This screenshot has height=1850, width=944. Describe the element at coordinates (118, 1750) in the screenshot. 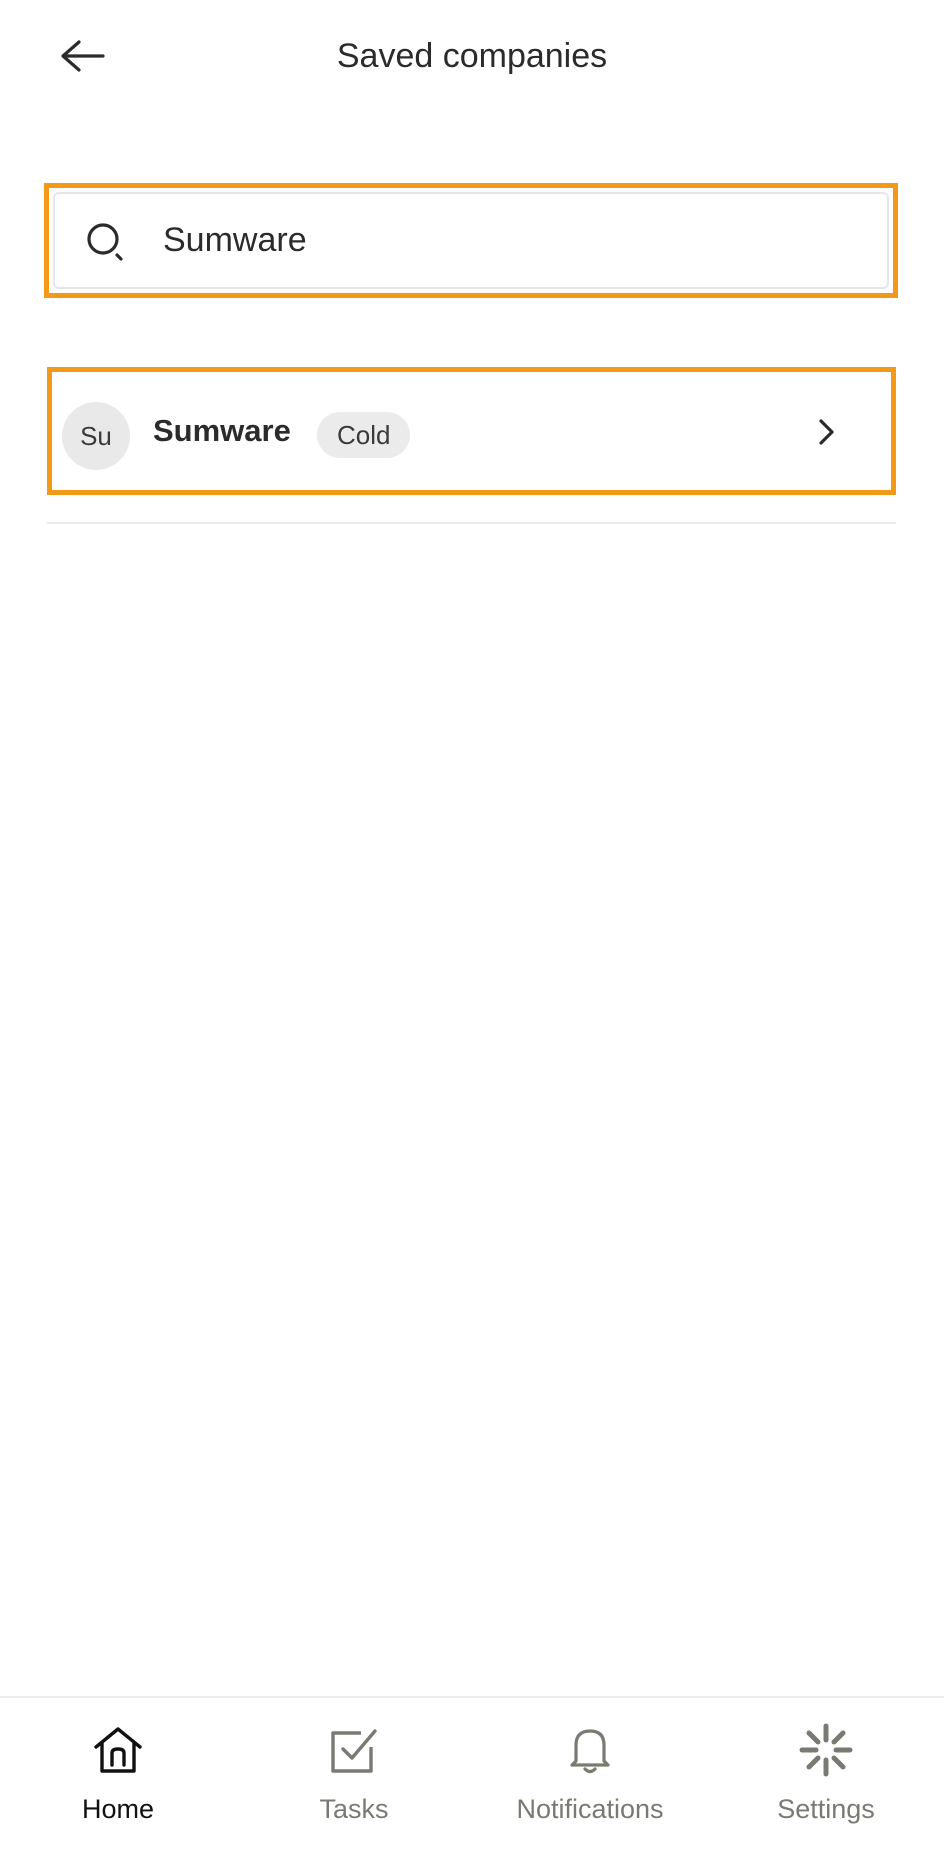

I see `home-icon` at that location.